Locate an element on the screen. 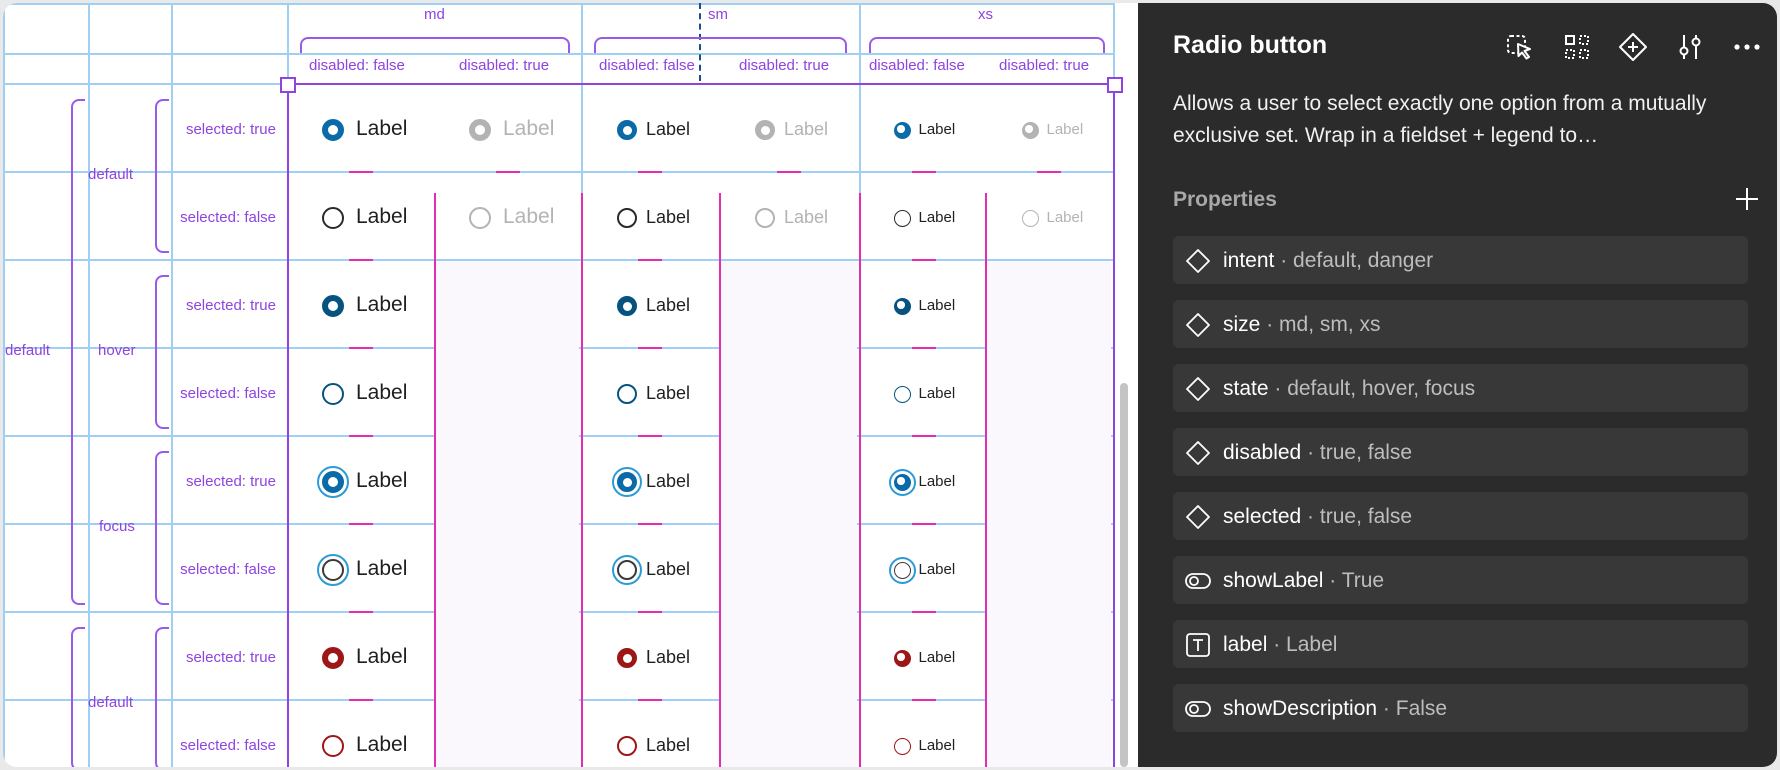 This screenshot has width=1780, height=770. toggle-icon is located at coordinates (1198, 709).